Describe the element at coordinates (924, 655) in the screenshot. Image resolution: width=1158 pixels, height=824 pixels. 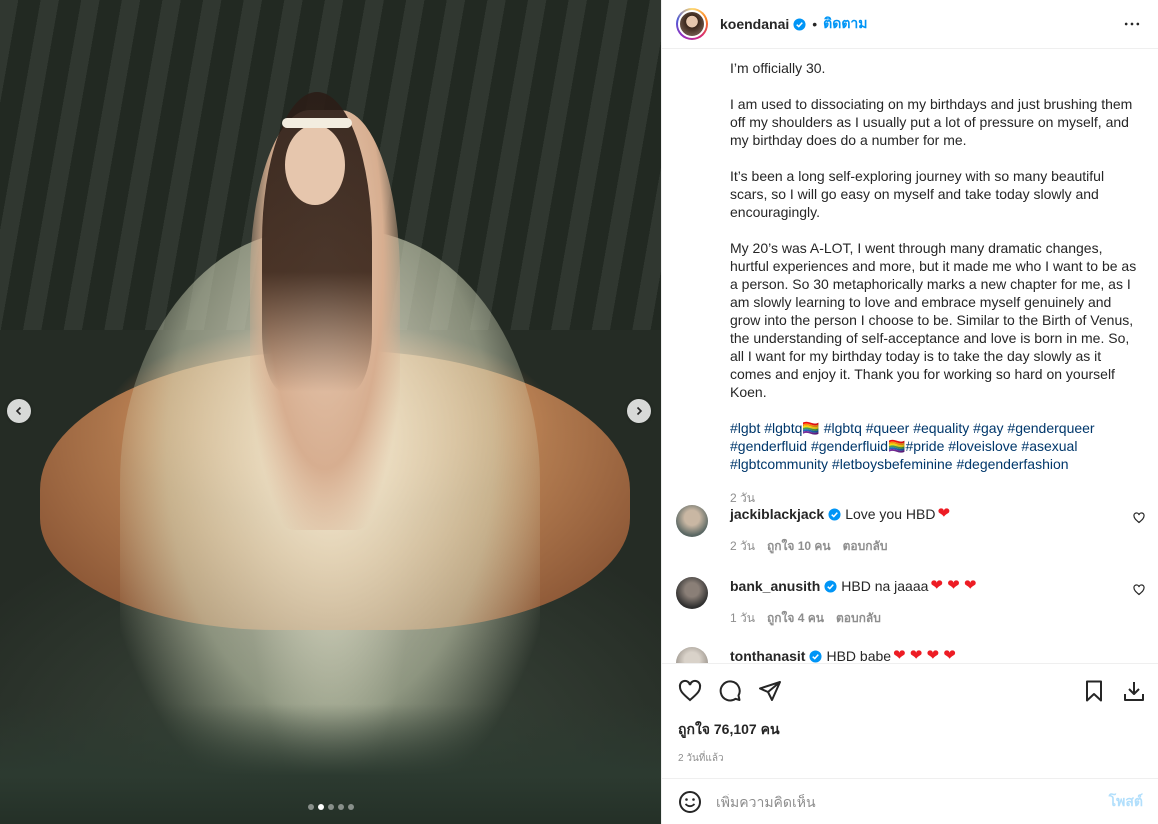
I see `heart-emoji: ❤ ❤ ❤ ❤` at that location.